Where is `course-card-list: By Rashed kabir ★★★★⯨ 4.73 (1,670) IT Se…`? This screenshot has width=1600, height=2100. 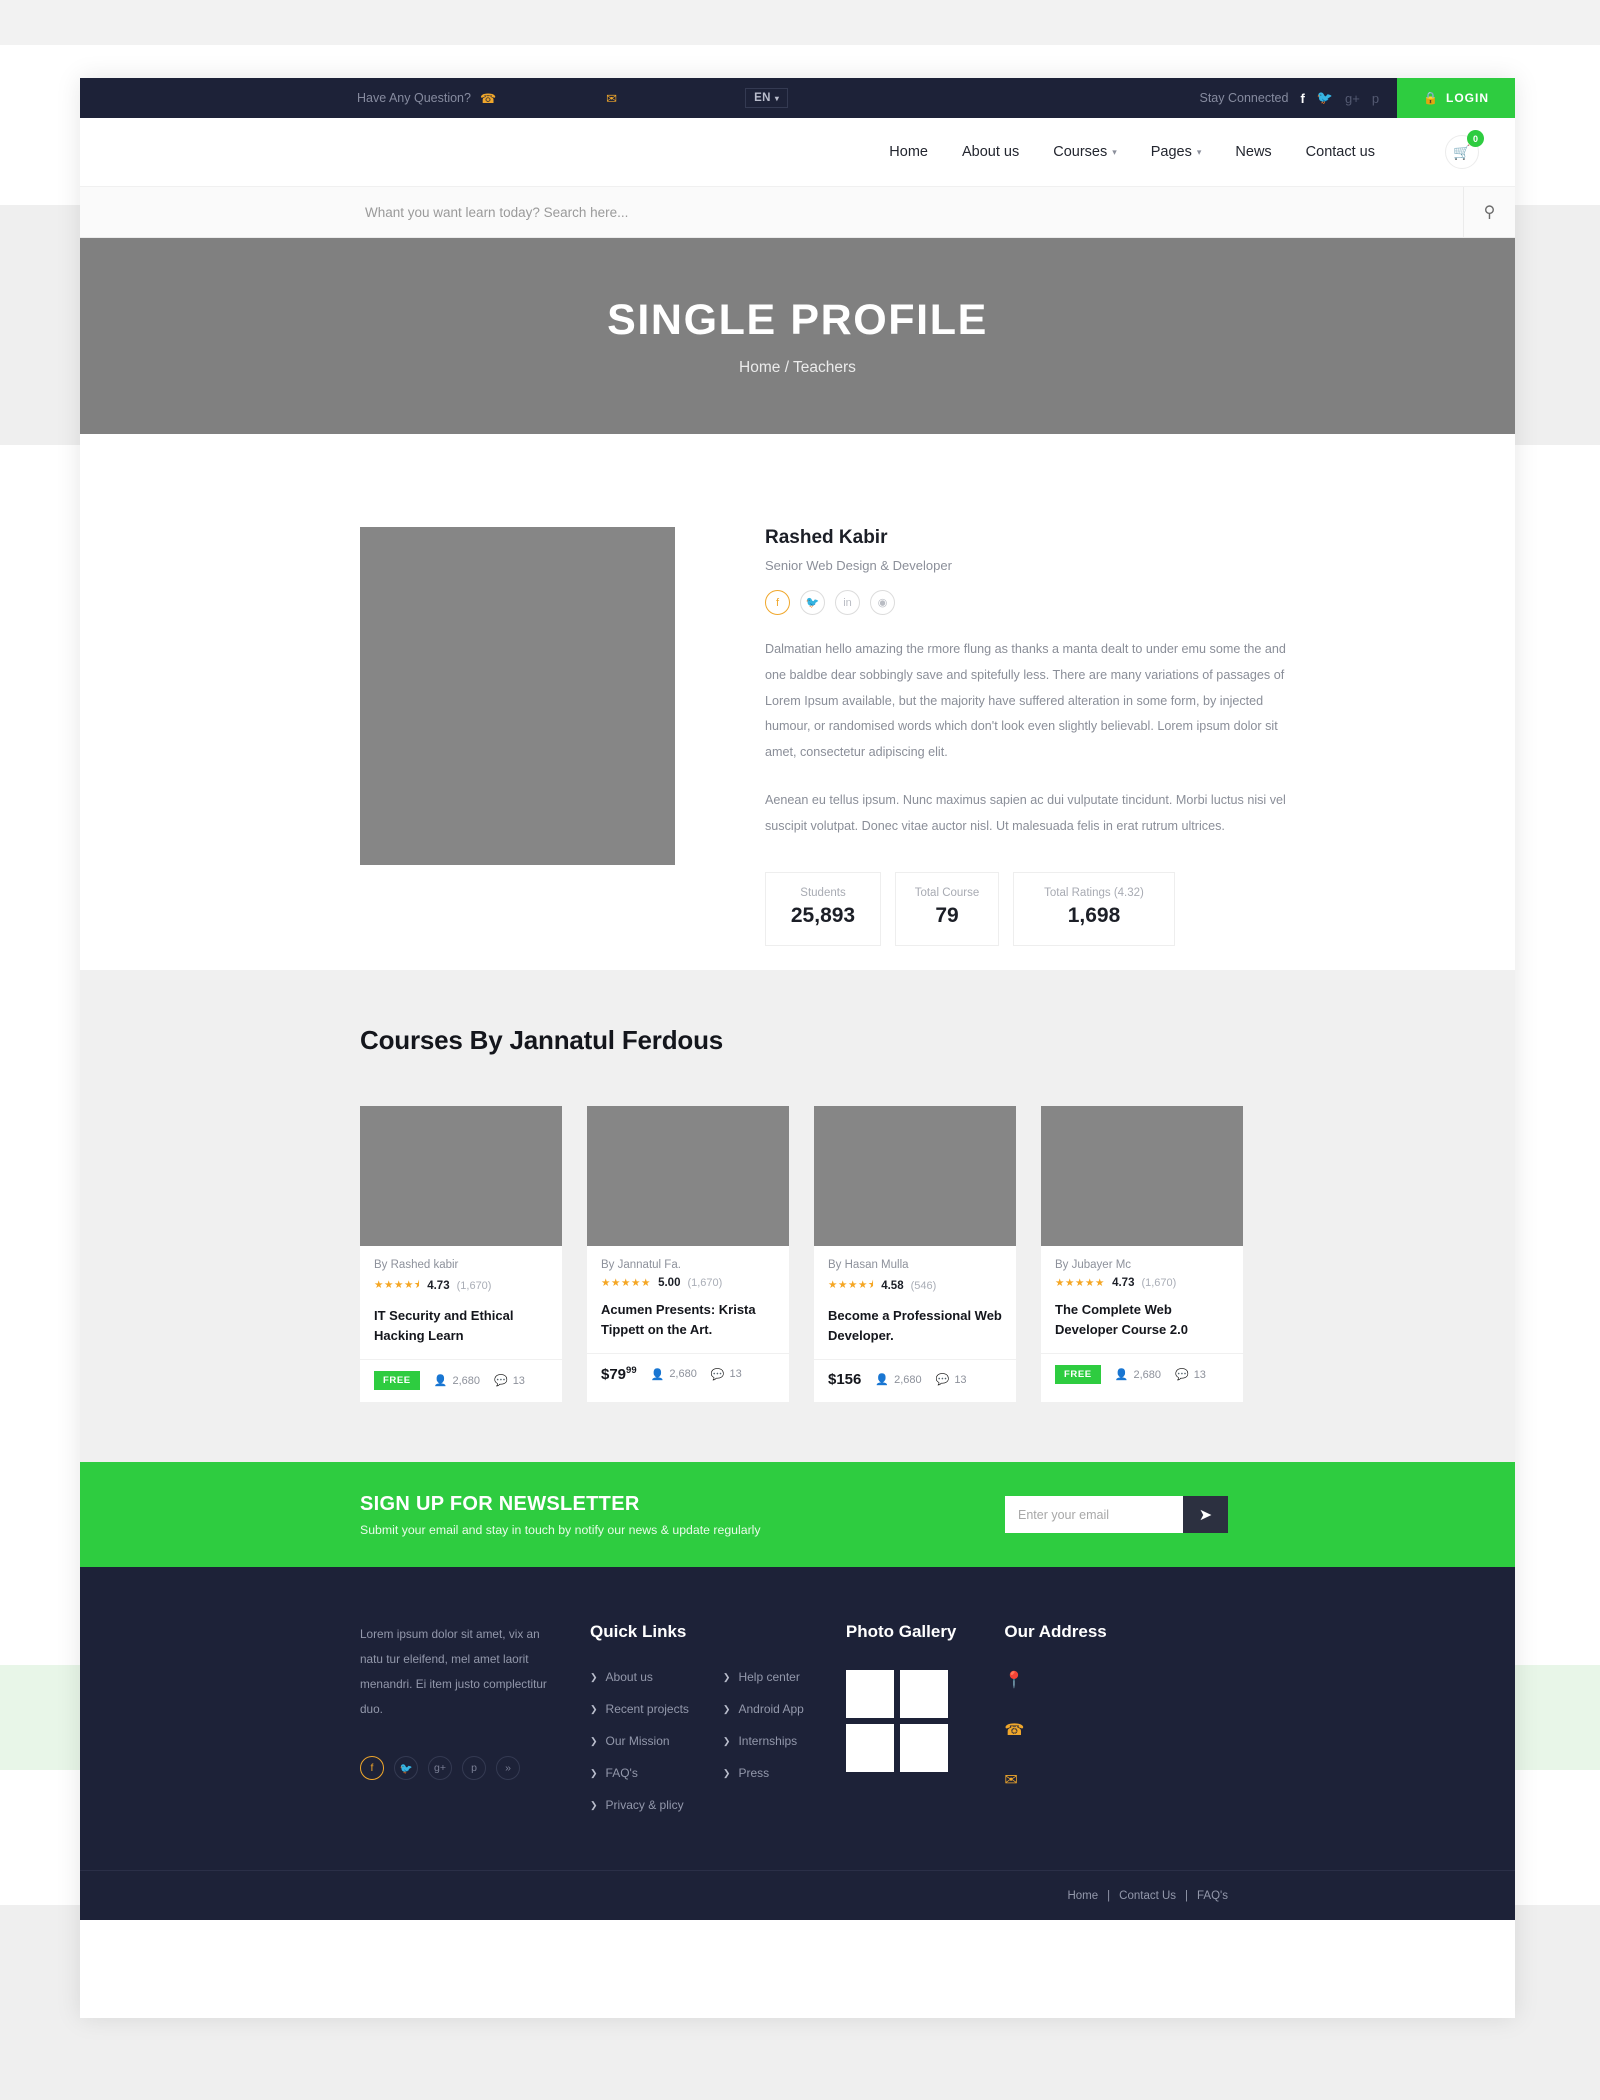 course-card-list: By Rashed kabir ★★★★⯨ 4.73 (1,670) IT Se… is located at coordinates (937, 1254).